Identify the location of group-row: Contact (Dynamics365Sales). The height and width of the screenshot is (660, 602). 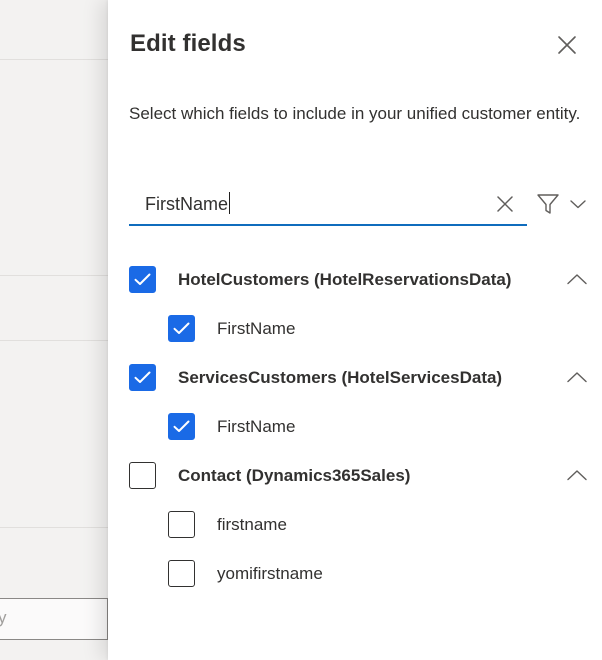
(355, 474).